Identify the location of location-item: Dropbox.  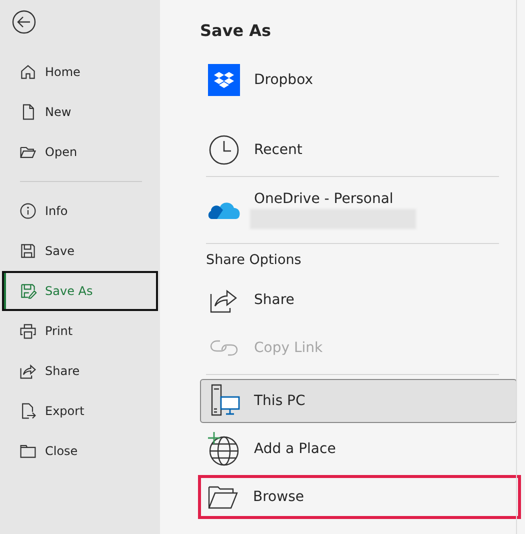
(358, 80).